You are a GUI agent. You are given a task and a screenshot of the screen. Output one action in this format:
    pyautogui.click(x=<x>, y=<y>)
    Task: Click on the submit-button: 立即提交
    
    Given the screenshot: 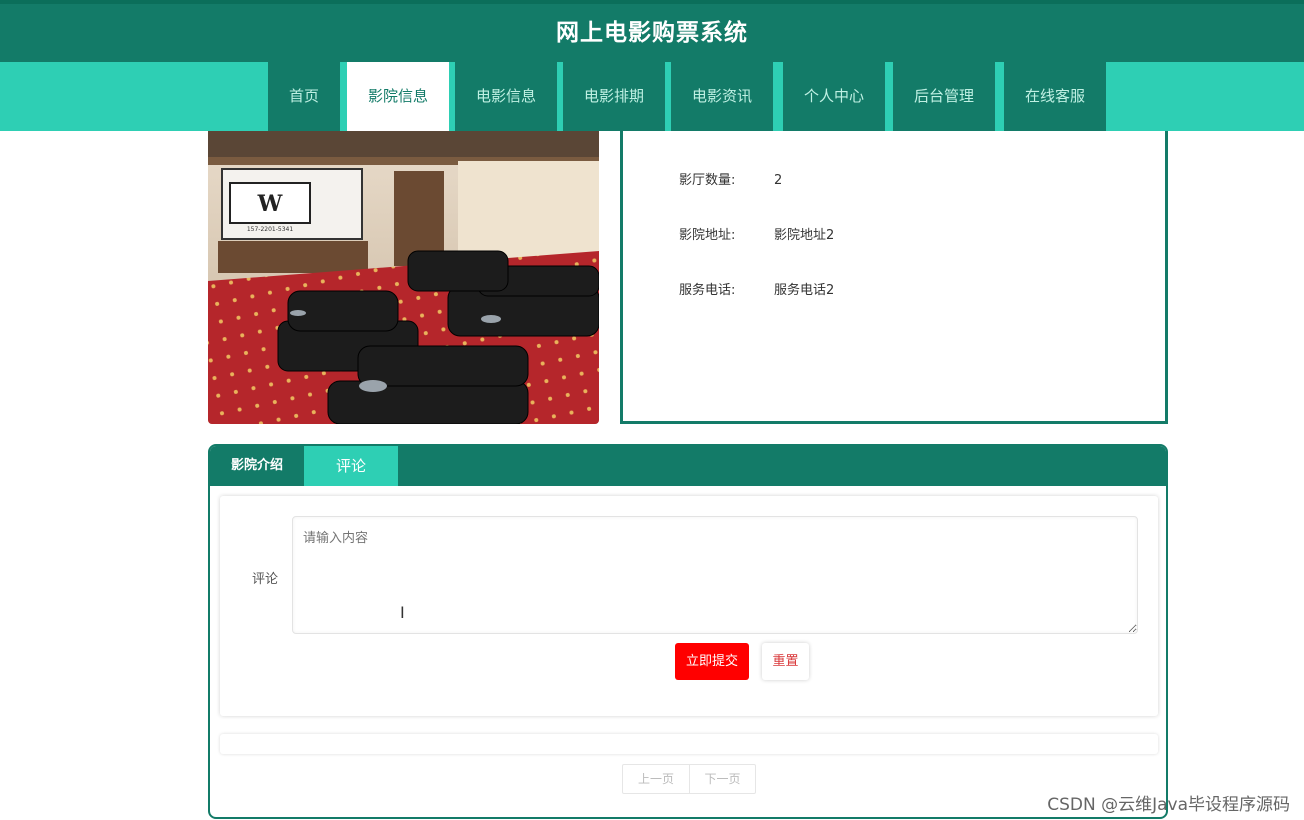 What is the action you would take?
    pyautogui.click(x=712, y=661)
    